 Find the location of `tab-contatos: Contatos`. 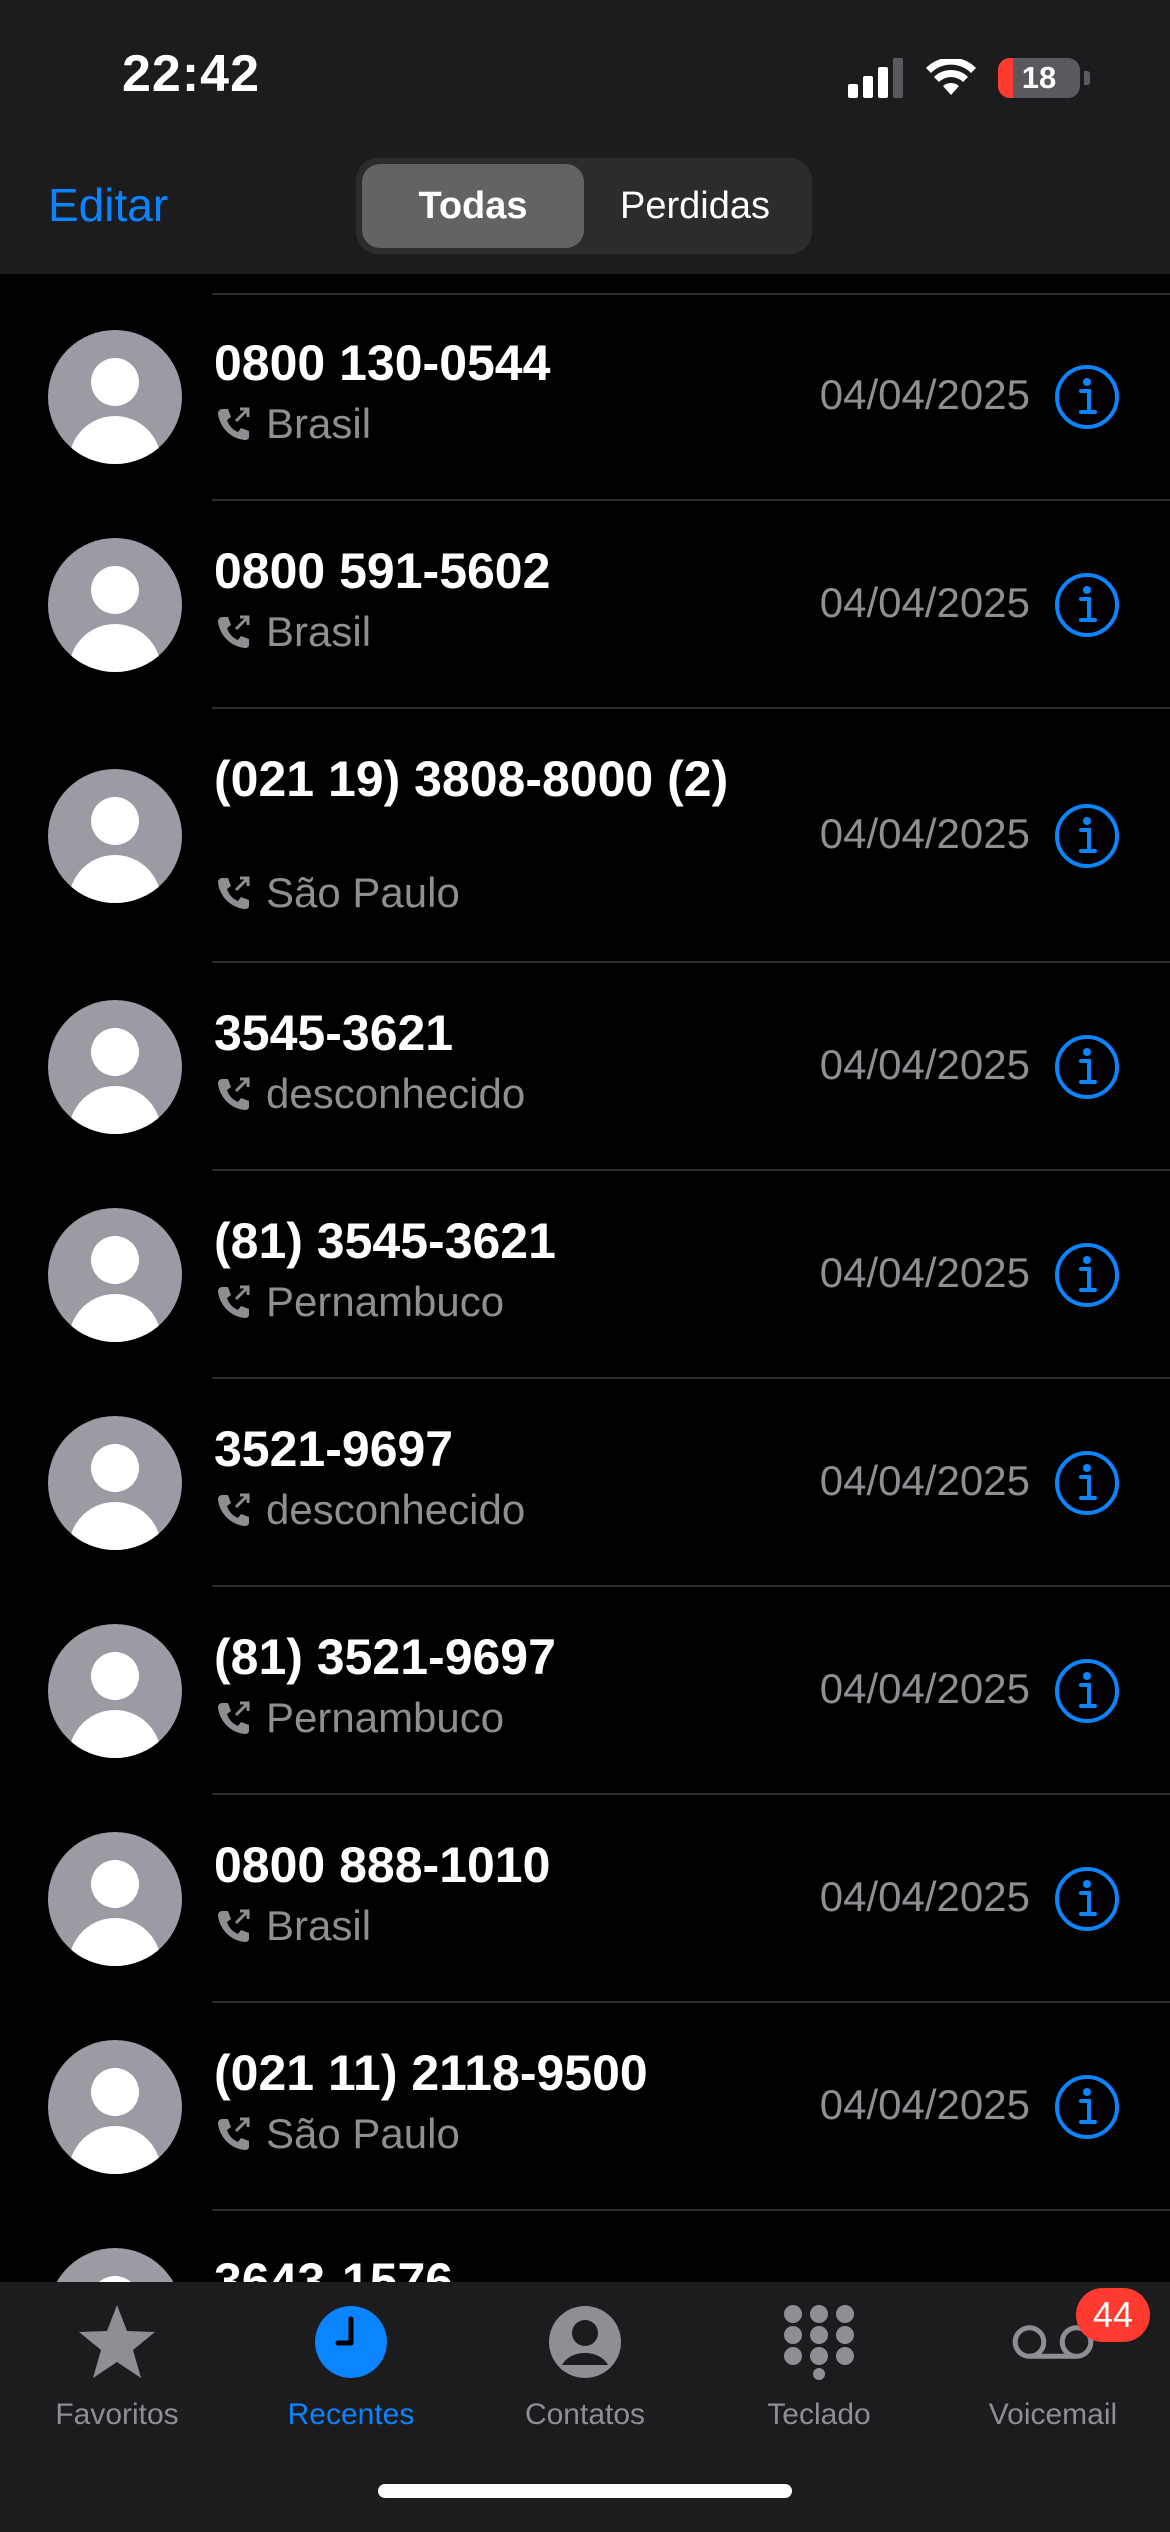

tab-contatos: Contatos is located at coordinates (585, 2375).